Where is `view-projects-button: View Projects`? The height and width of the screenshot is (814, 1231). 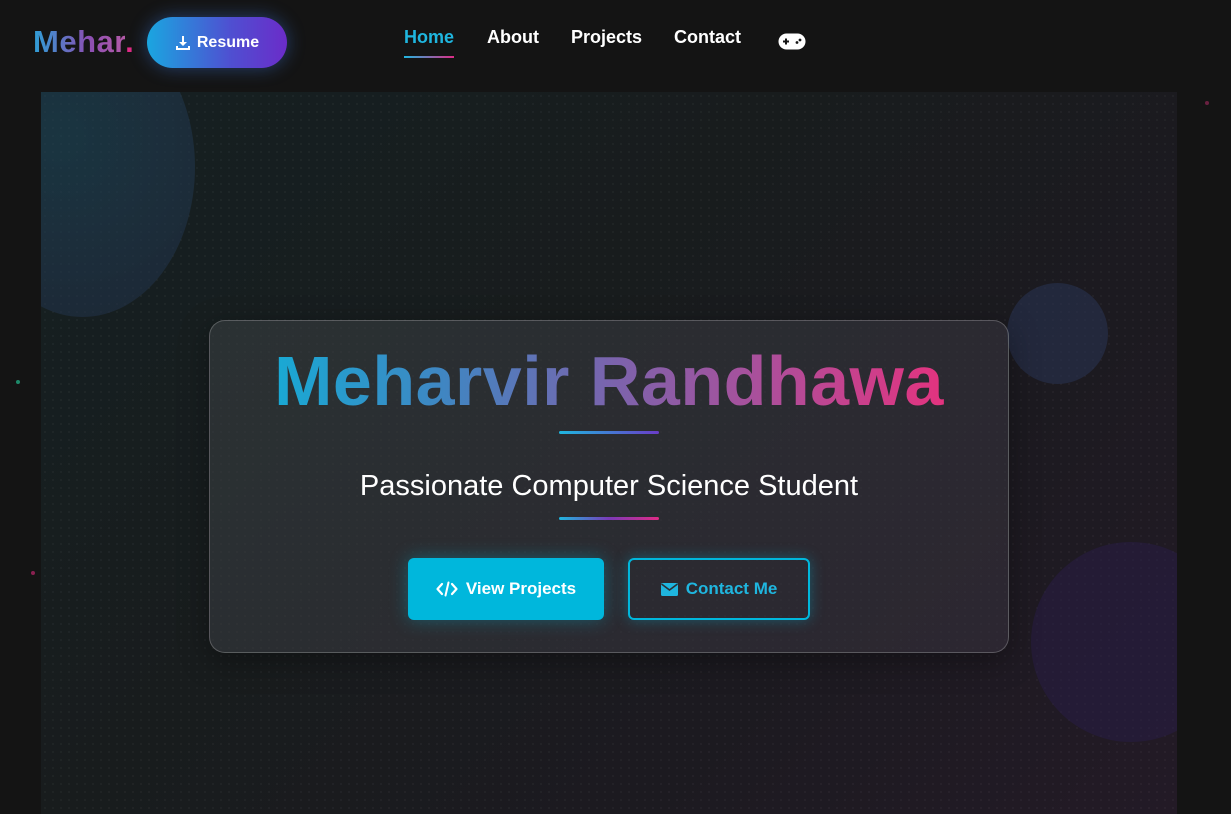
view-projects-button: View Projects is located at coordinates (506, 589).